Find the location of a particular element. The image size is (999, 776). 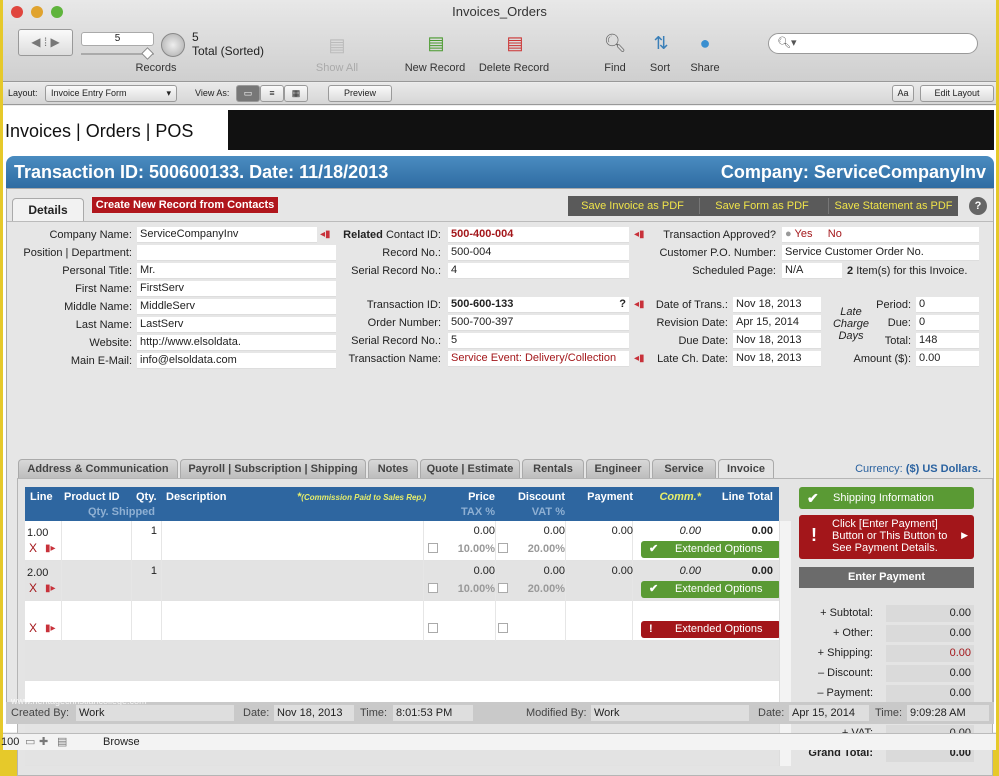

tab-service: Service is located at coordinates (684, 468).